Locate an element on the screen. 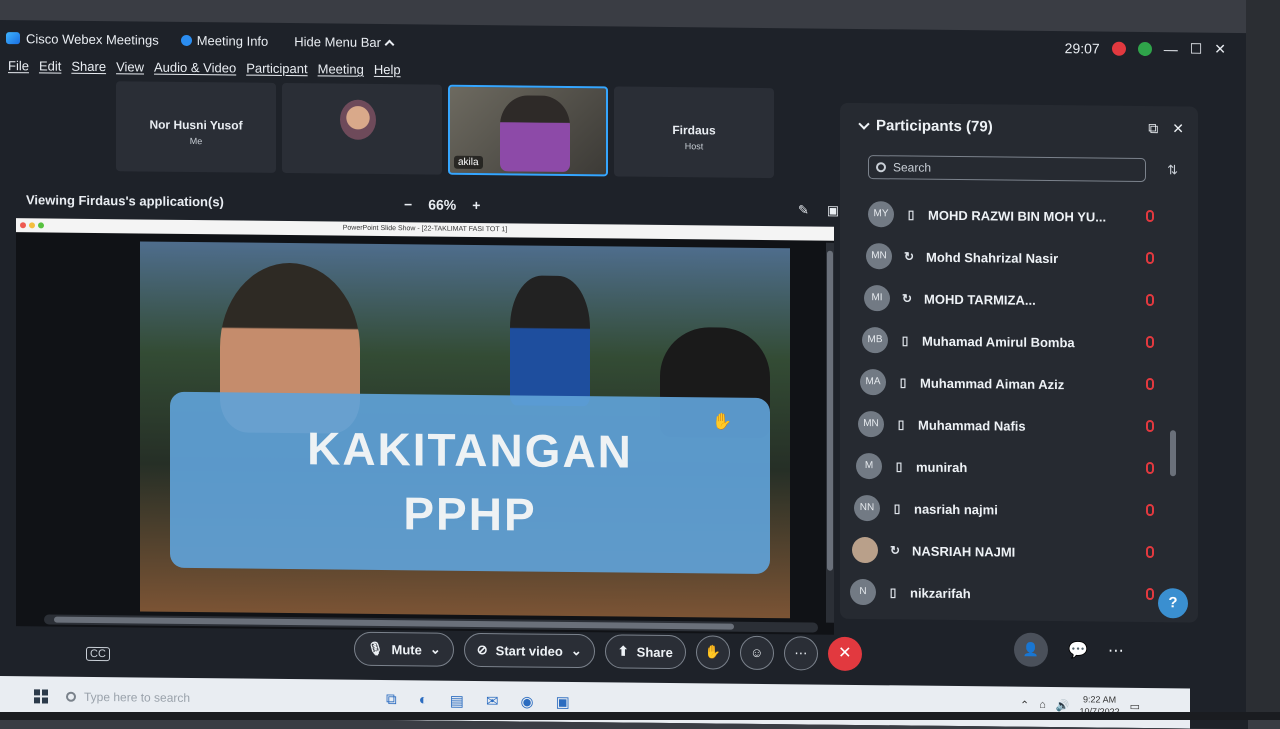  share-button: ⬆ Share is located at coordinates (645, 652).